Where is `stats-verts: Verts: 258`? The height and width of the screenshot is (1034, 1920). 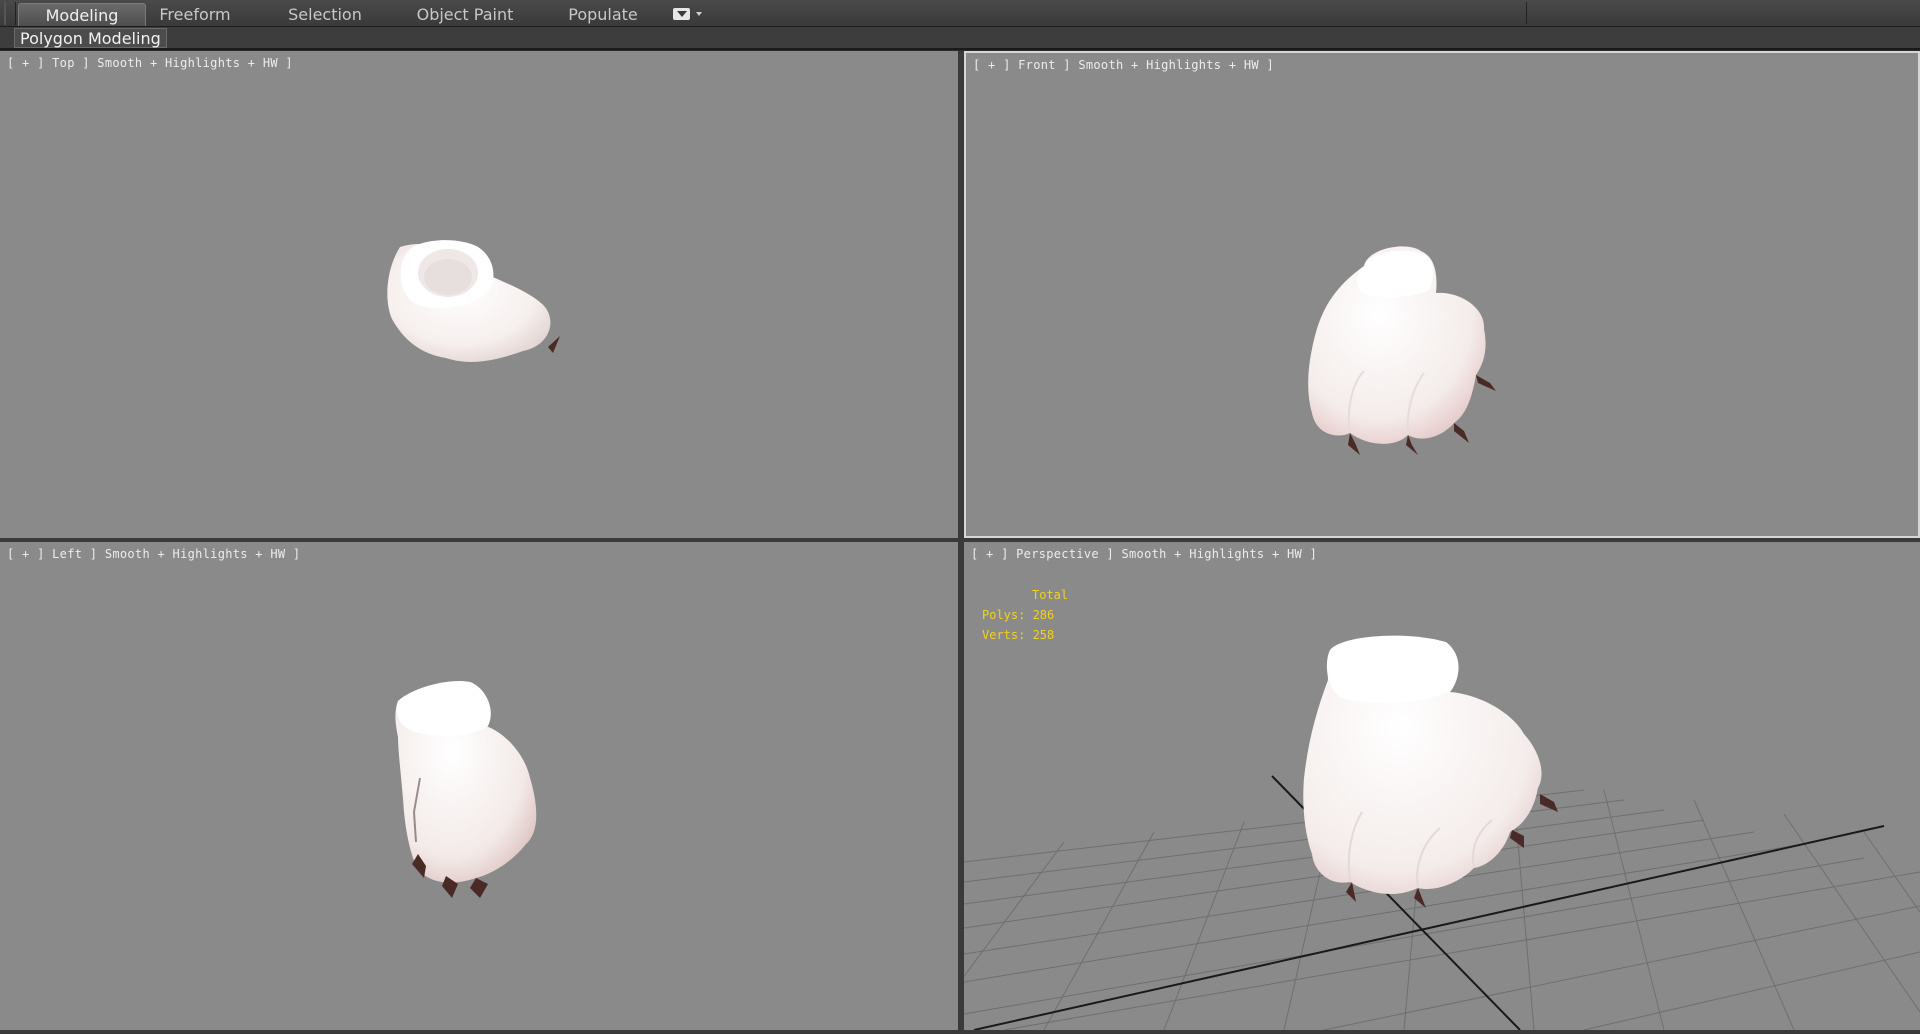
stats-verts: Verts: 258 is located at coordinates (1018, 635).